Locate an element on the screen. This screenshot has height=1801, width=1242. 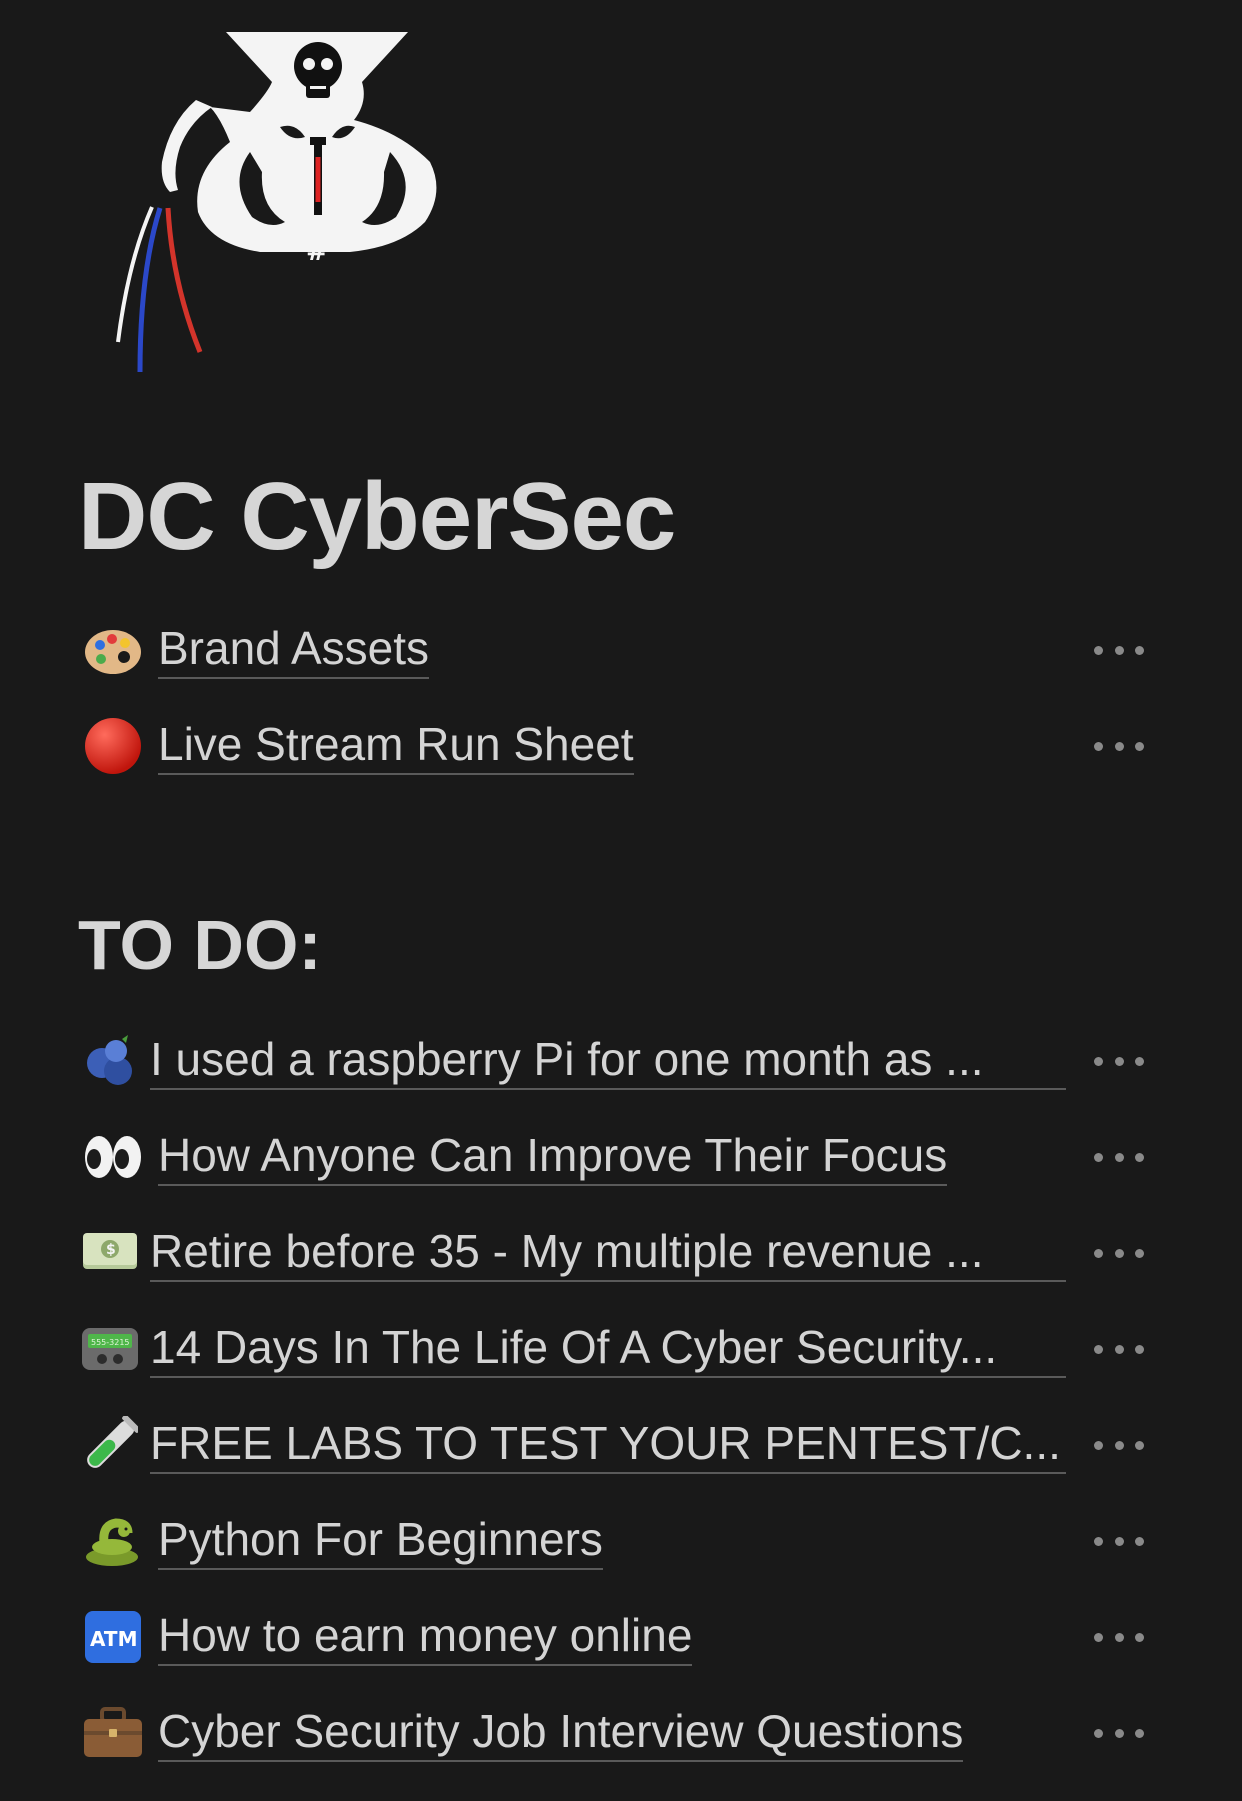
snake-icon is located at coordinates (113, 1541).